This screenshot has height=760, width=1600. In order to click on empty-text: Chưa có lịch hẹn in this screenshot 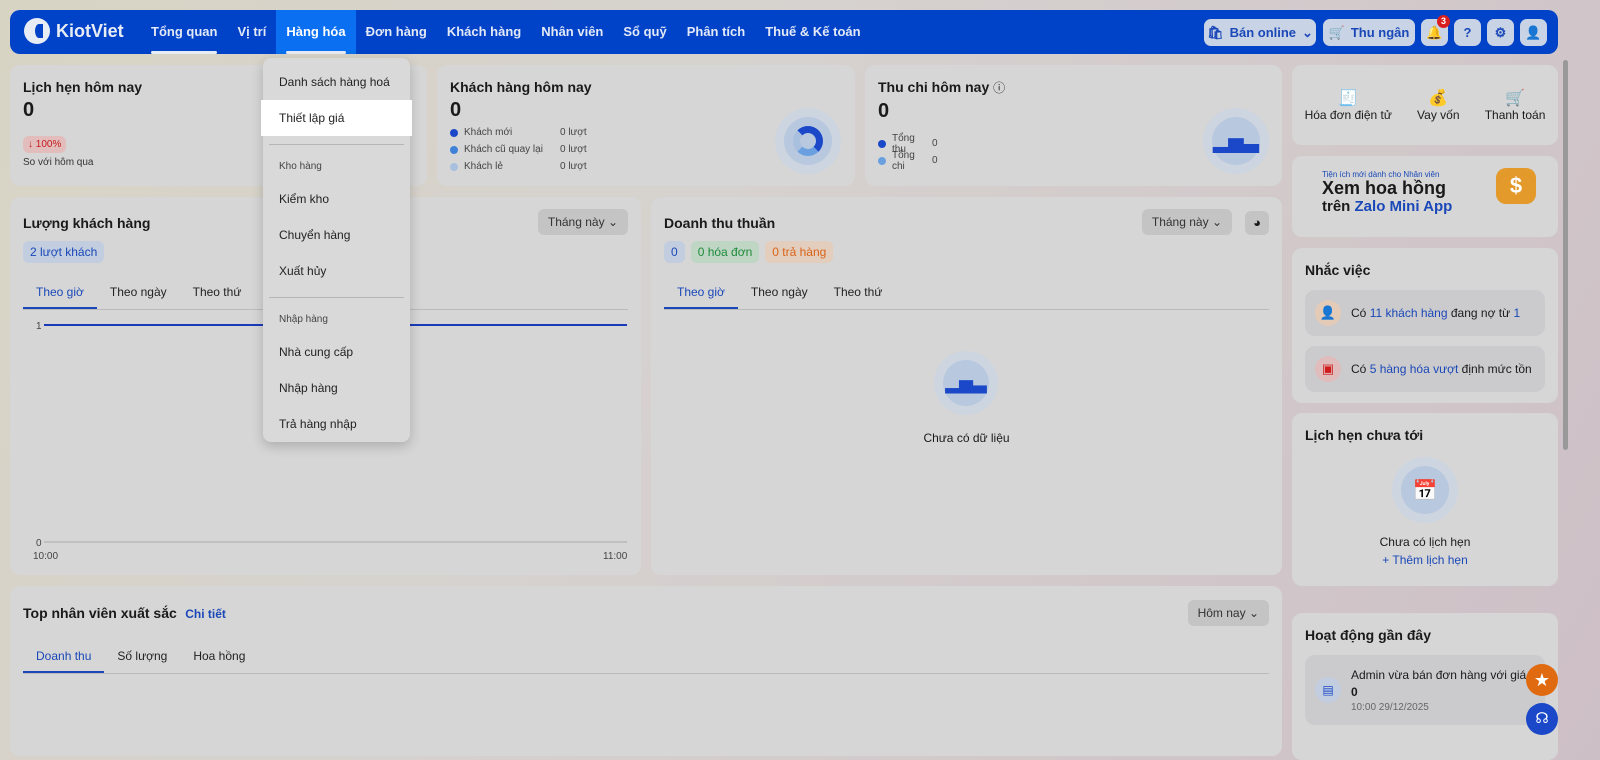, I will do `click(1425, 542)`.